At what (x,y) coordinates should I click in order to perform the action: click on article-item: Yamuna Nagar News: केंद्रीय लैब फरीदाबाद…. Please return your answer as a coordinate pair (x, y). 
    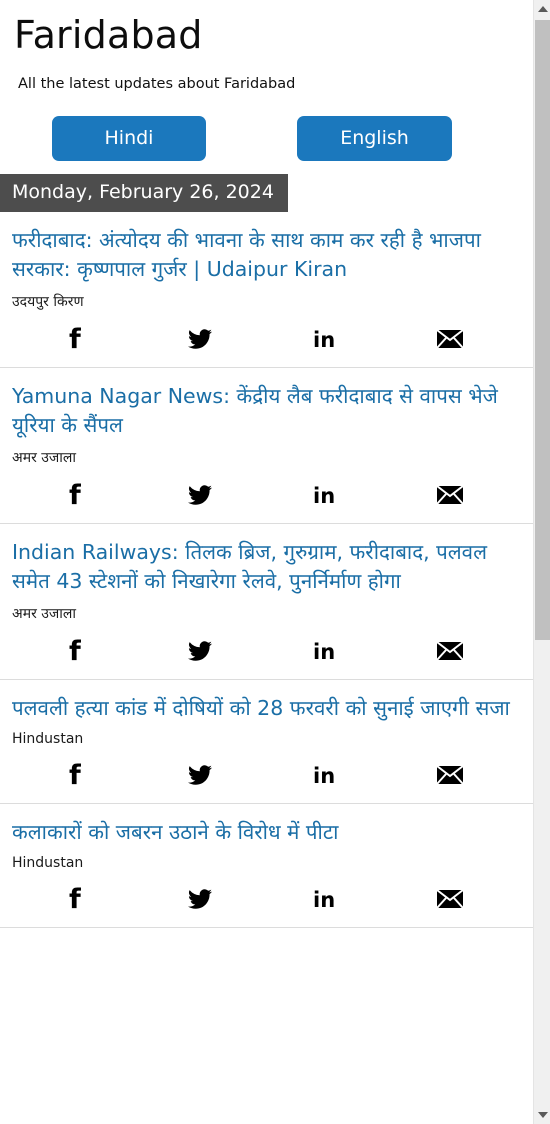
    Looking at the image, I should click on (266, 446).